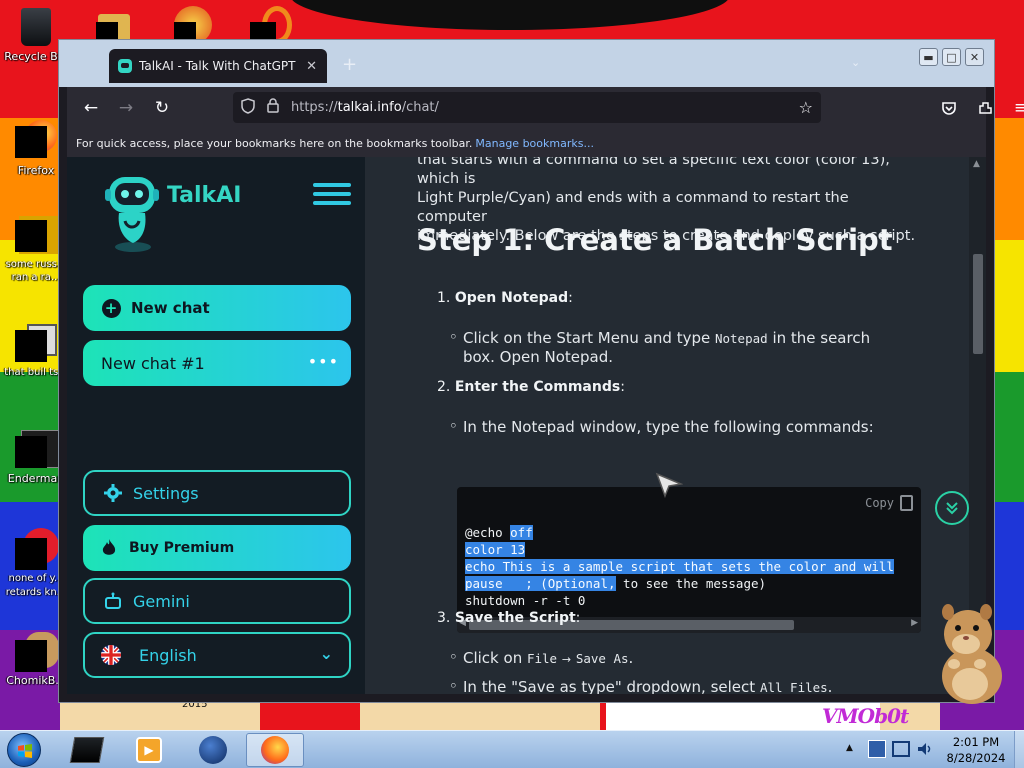  What do you see at coordinates (901, 749) in the screenshot?
I see `network-icon` at bounding box center [901, 749].